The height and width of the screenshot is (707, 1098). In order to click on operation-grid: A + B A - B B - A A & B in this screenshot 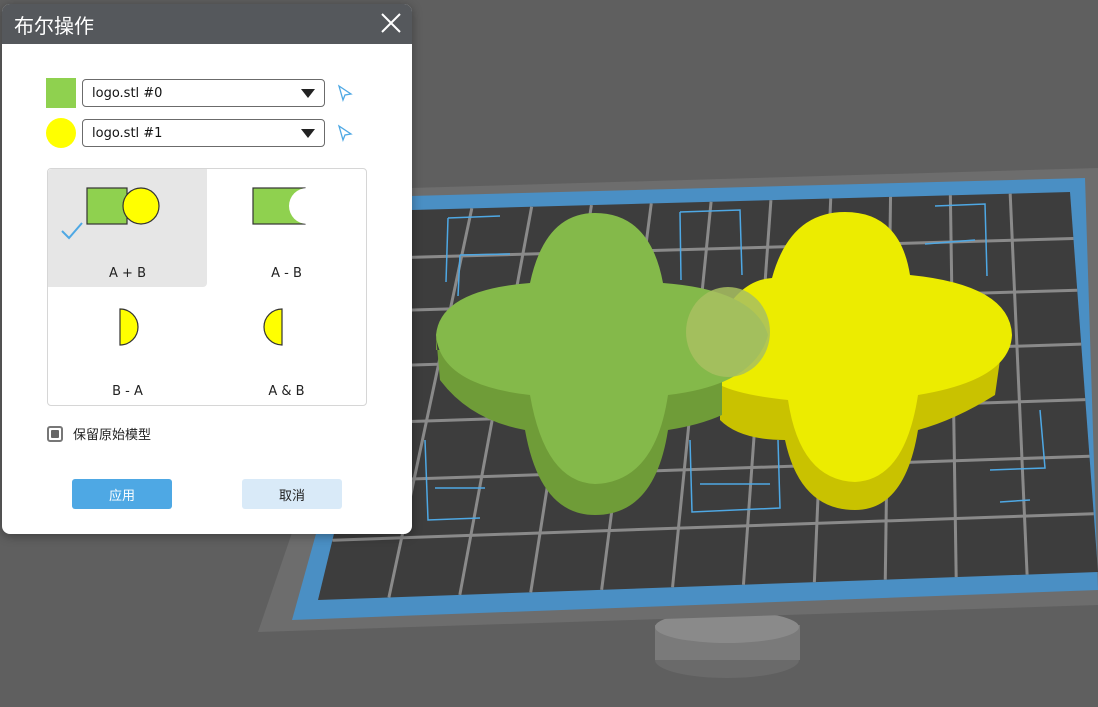, I will do `click(207, 287)`.